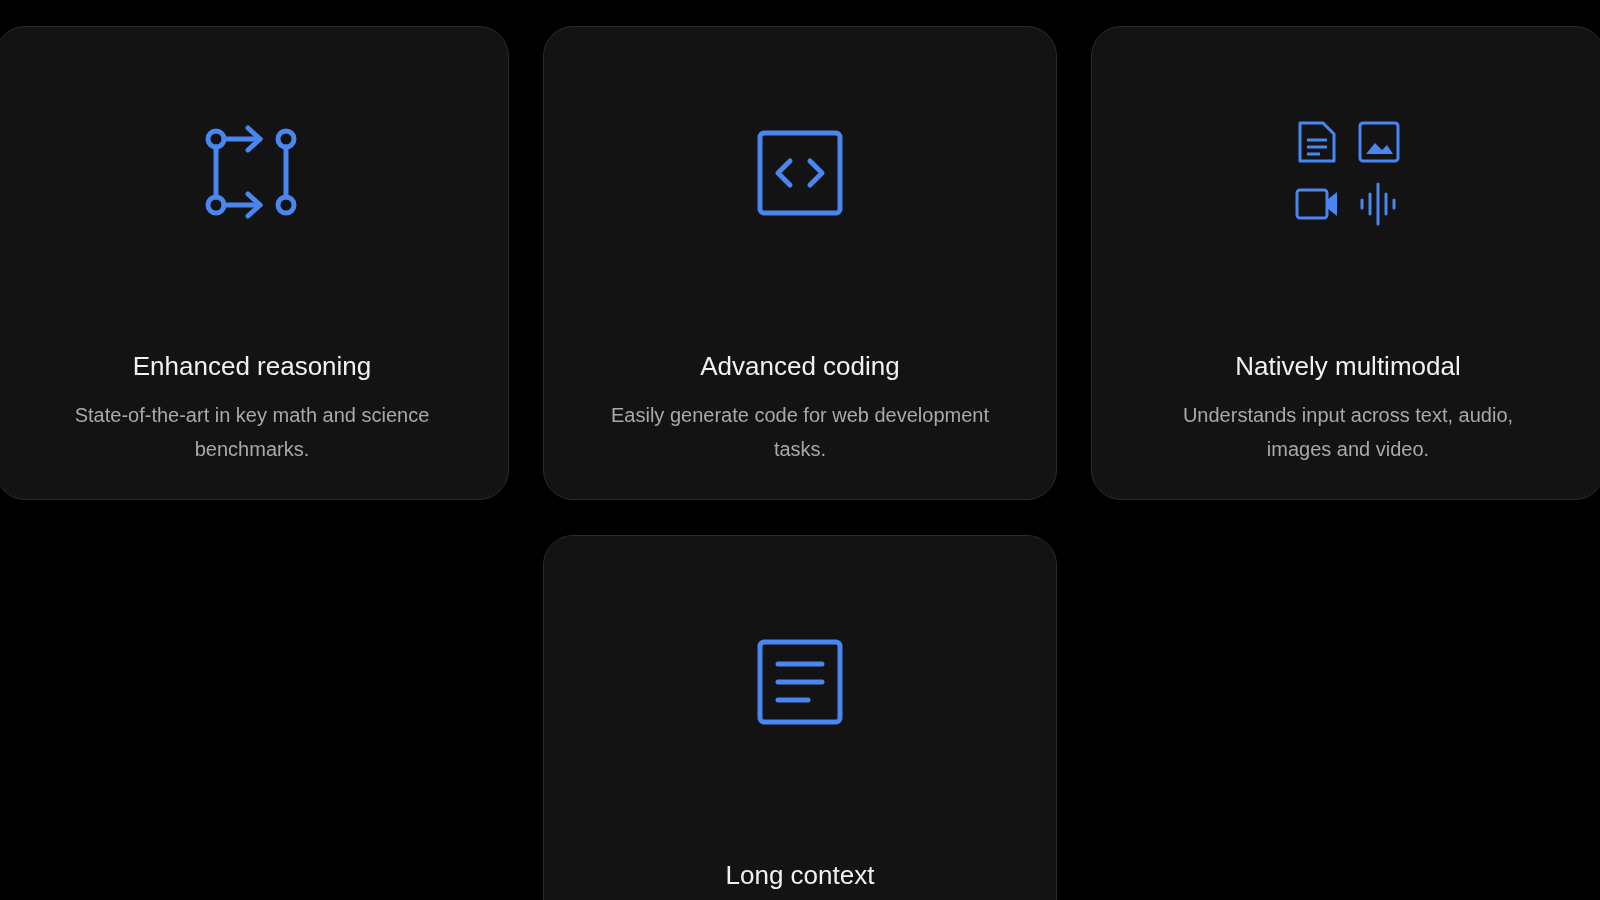  I want to click on card-description: State-of-the-art in key math and science benchmarks., so click(252, 432).